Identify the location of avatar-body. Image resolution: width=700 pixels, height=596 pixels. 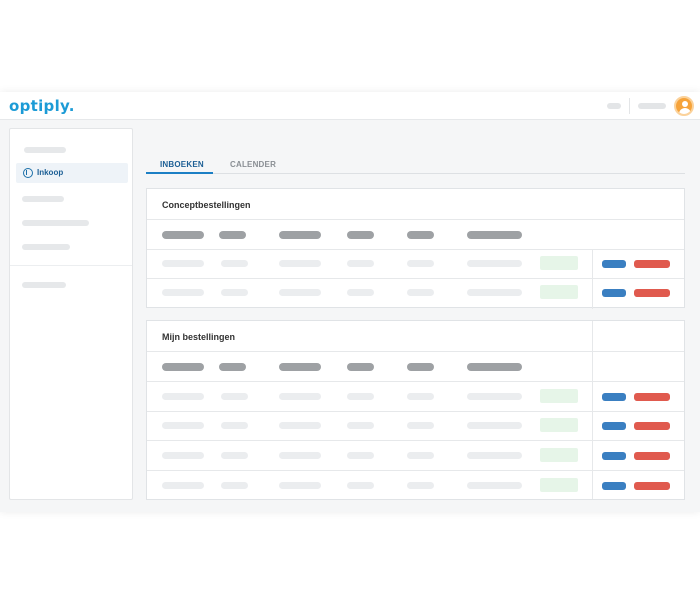
(685, 111).